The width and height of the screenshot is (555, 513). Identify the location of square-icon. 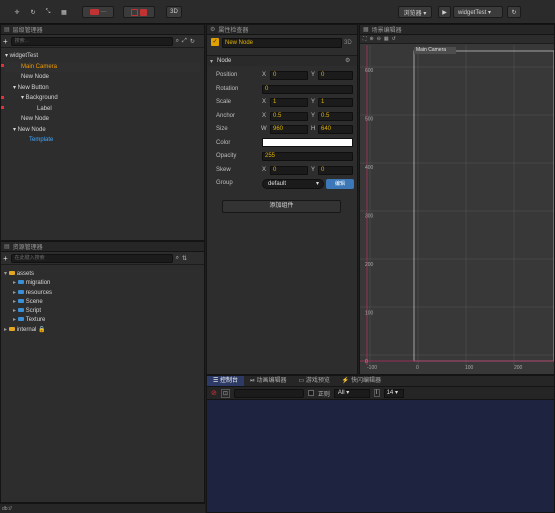
(134, 12).